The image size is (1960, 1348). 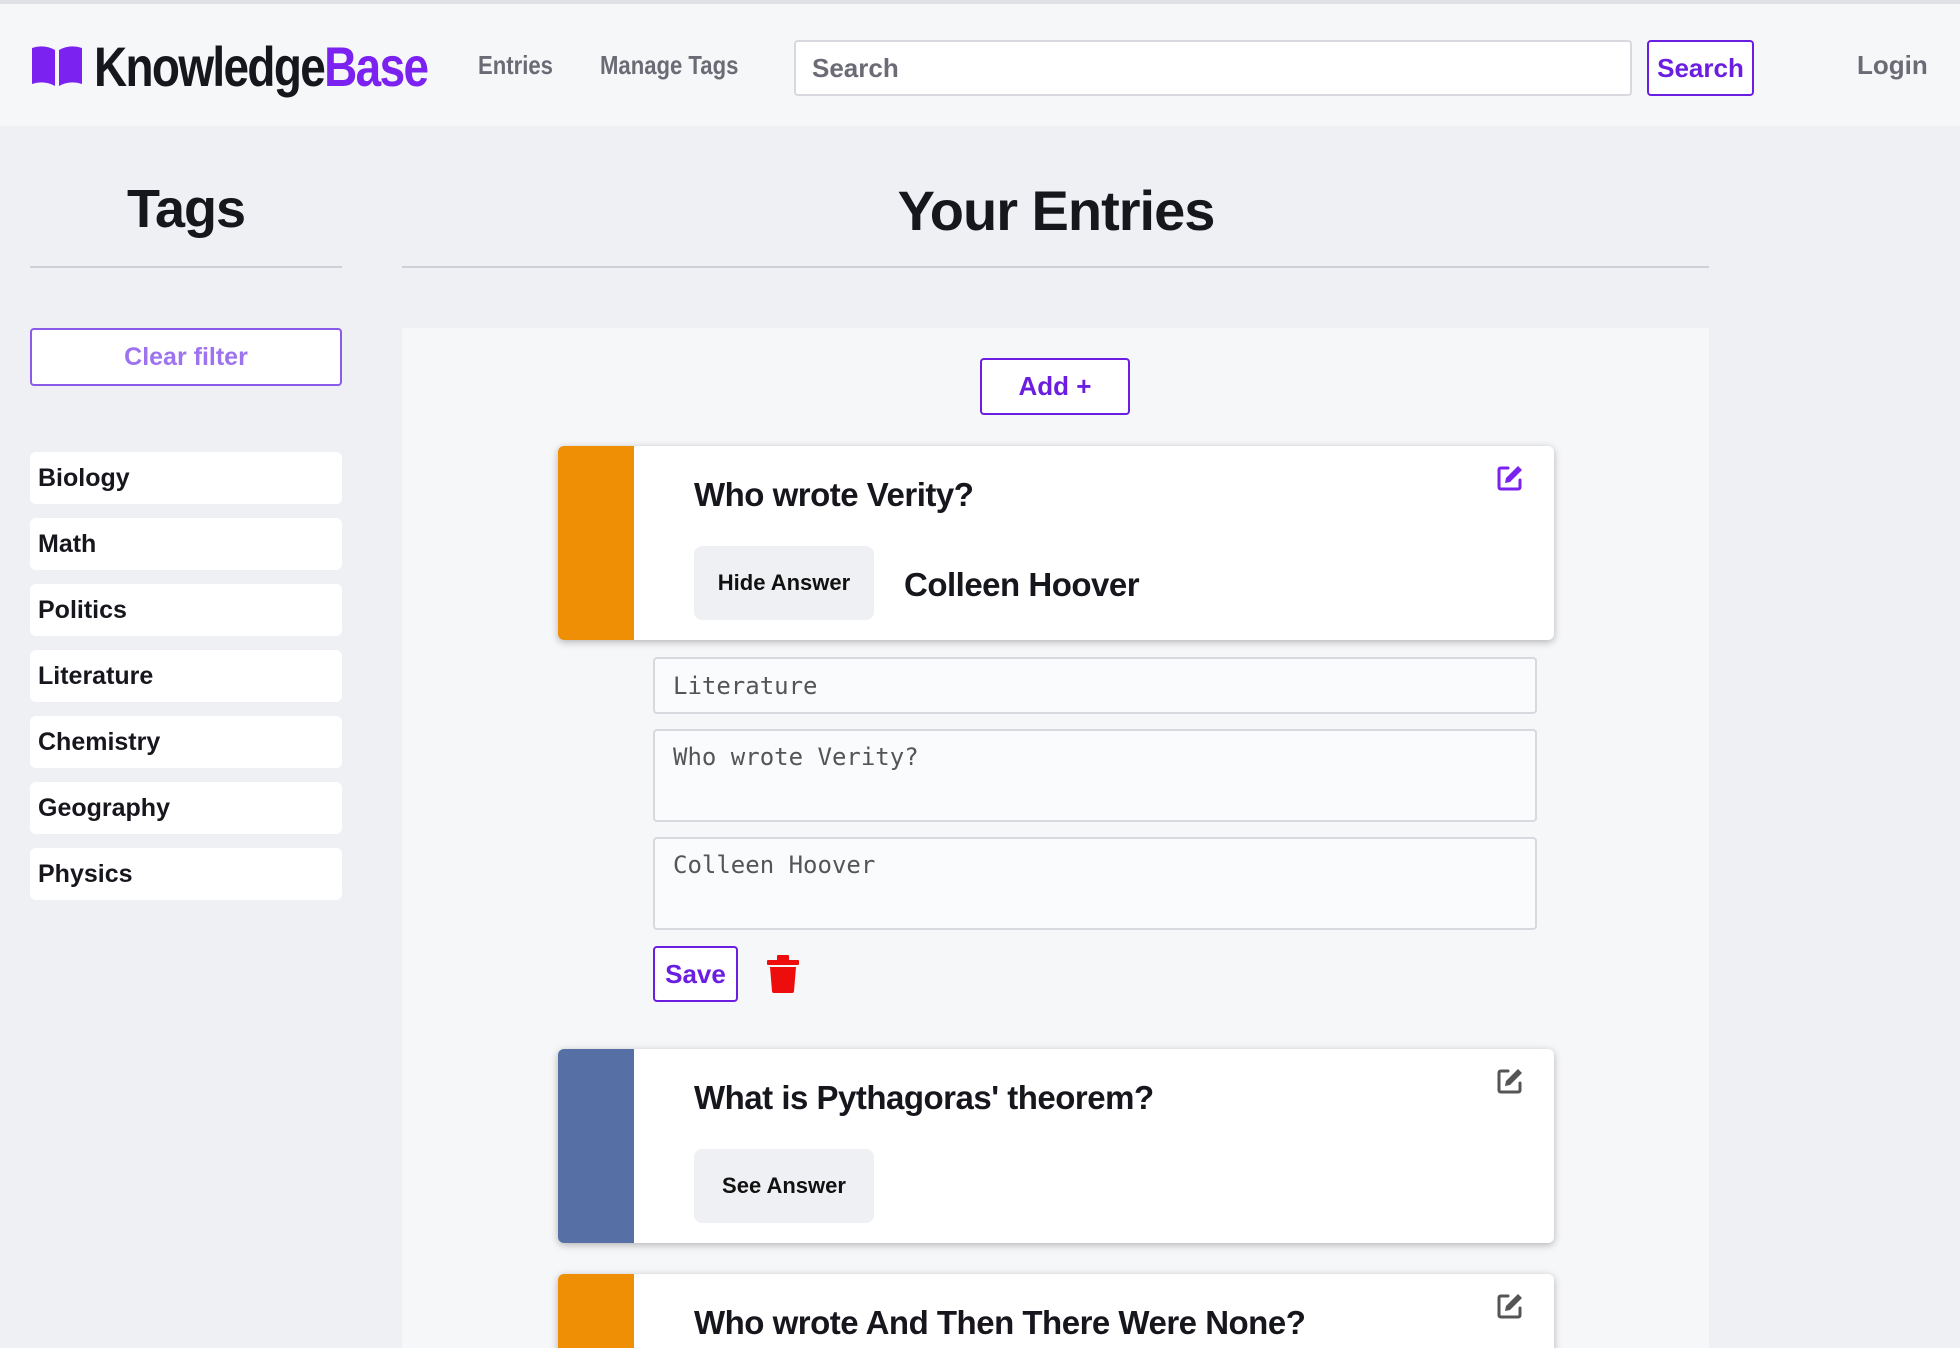 What do you see at coordinates (1213, 68) in the screenshot?
I see `search-input` at bounding box center [1213, 68].